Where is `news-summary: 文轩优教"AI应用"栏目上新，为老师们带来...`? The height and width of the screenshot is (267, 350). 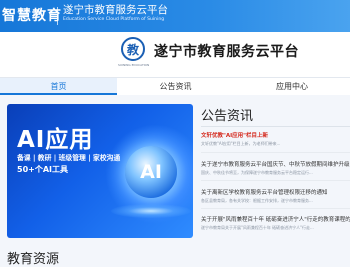 news-summary: 文轩优教"AI应用"栏目上新，为老师们带来... is located at coordinates (241, 143).